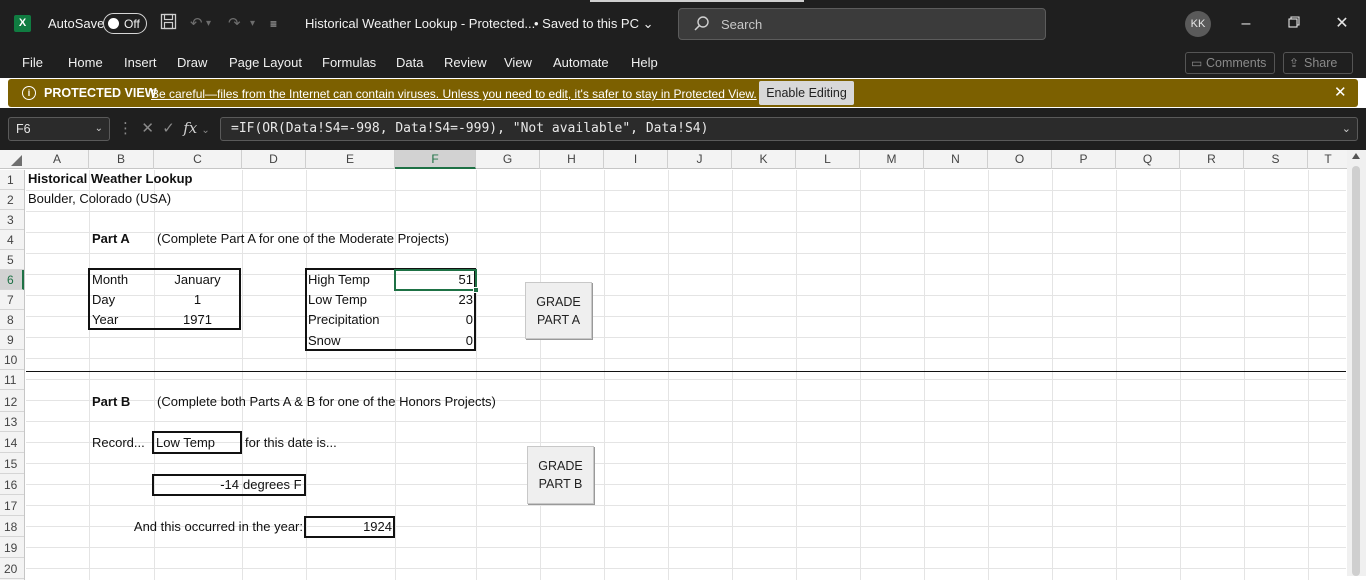 The height and width of the screenshot is (580, 1366). Describe the element at coordinates (862, 24) in the screenshot. I see `search-box: Search` at that location.